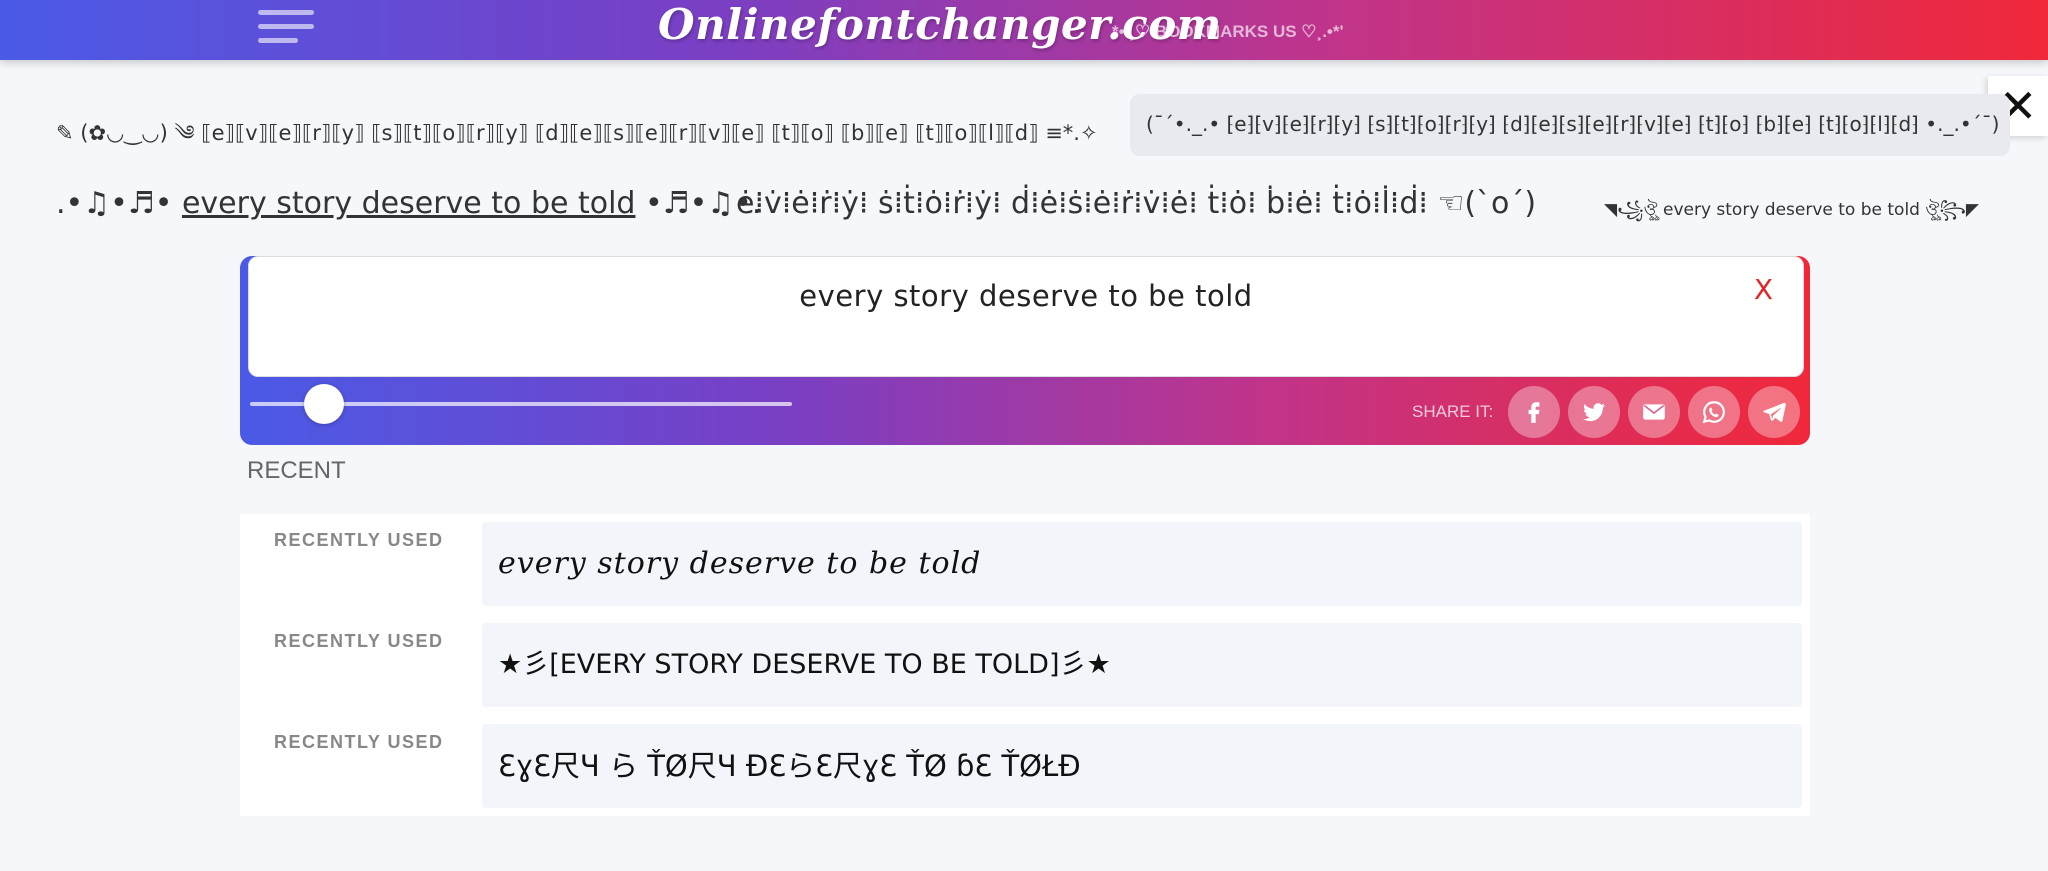 The height and width of the screenshot is (871, 2048). I want to click on text-input-value: every story deserve to be told, so click(1026, 296).